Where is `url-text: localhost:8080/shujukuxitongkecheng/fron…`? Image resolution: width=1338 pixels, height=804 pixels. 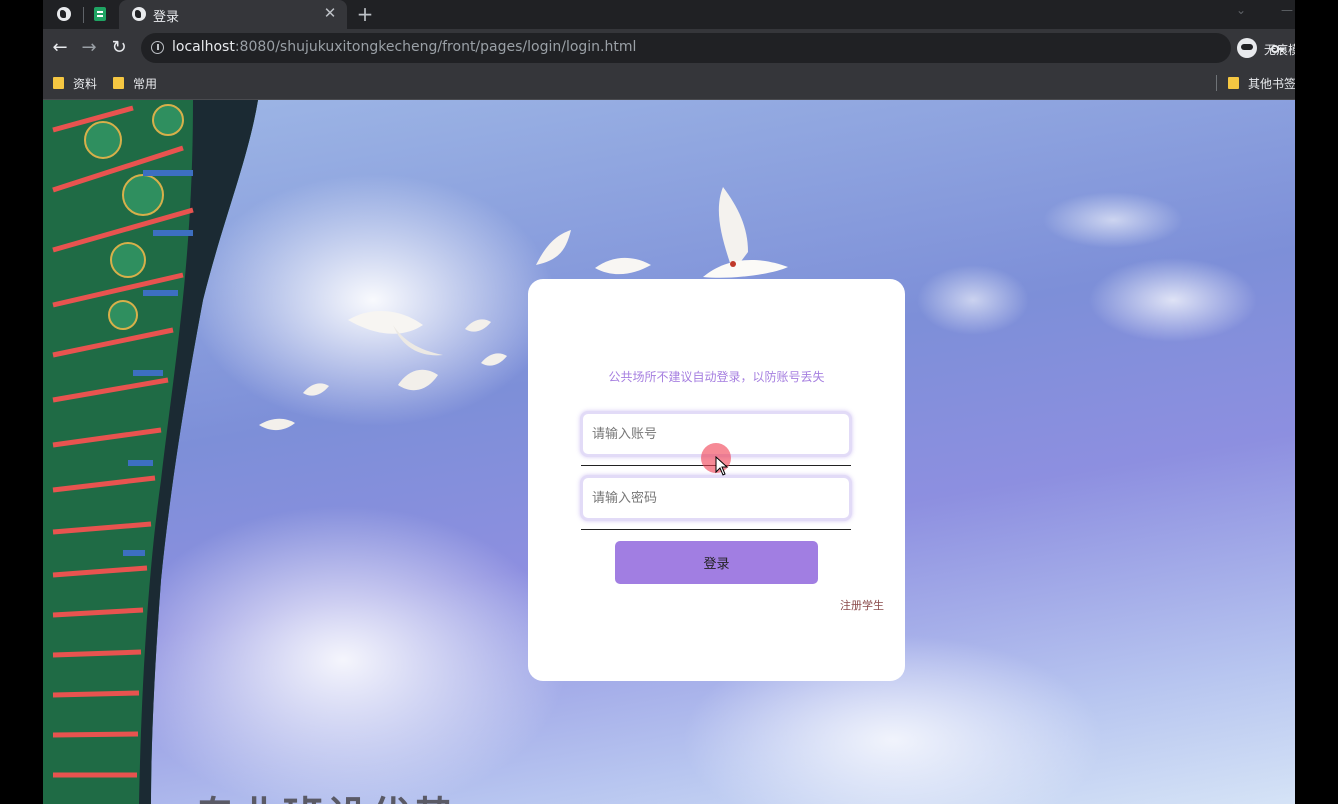 url-text: localhost:8080/shujukuxitongkecheng/fron… is located at coordinates (404, 47).